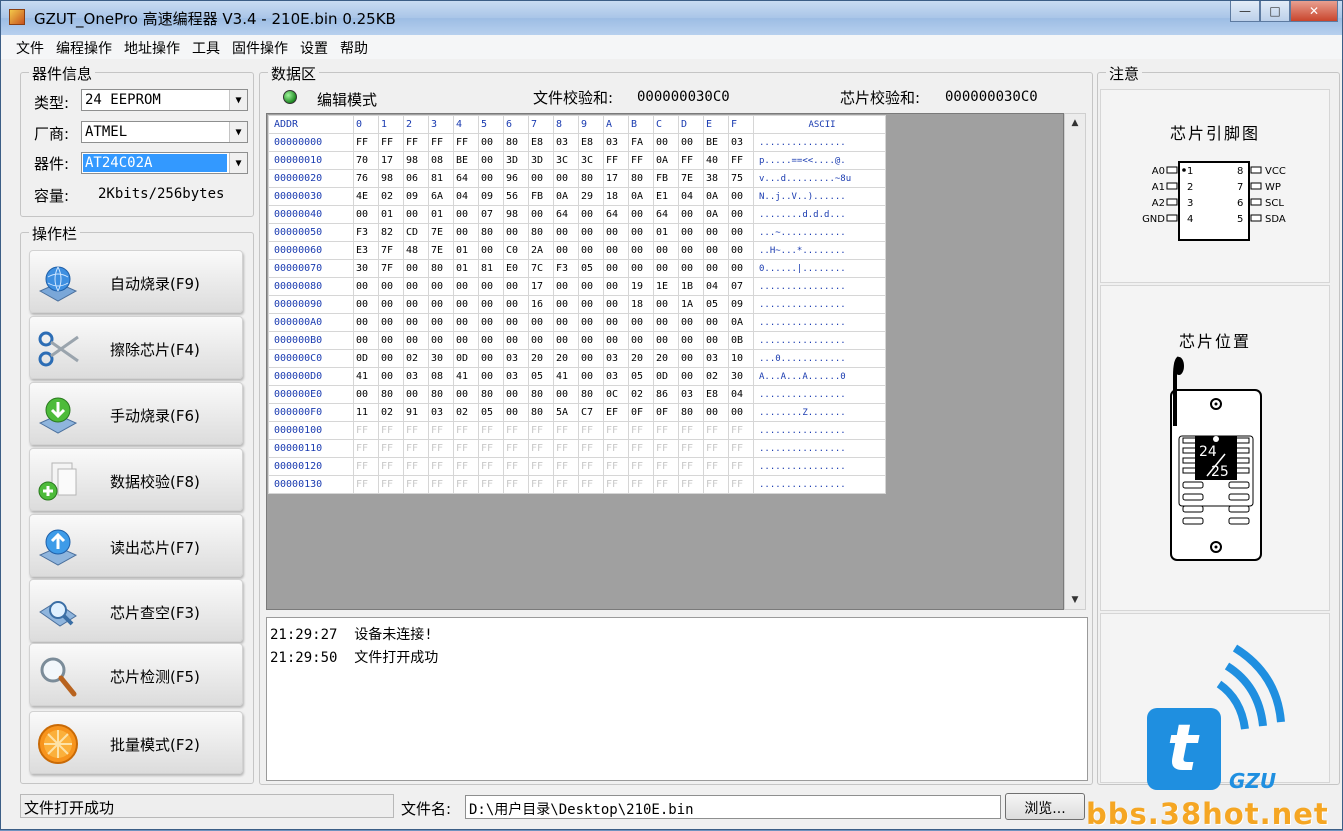 This screenshot has width=1343, height=831. I want to click on hex-byte-cell: 76, so click(366, 178).